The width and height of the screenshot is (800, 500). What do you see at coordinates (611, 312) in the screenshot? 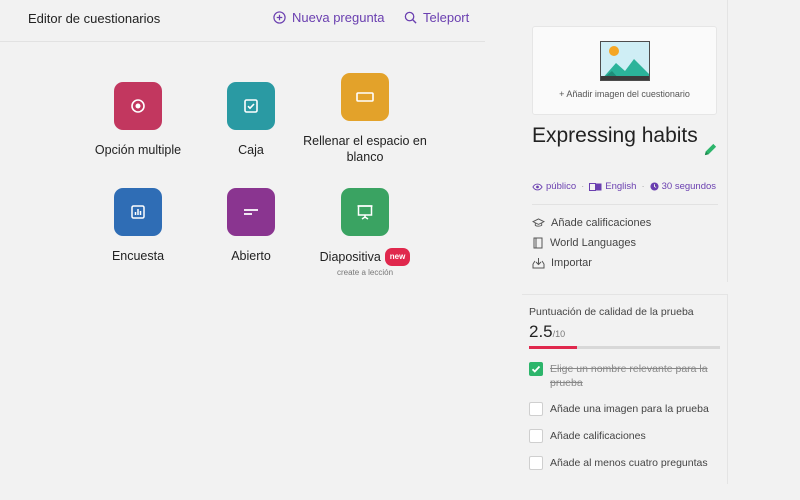
I see `score-title: Puntuación de calidad de la prueba` at bounding box center [611, 312].